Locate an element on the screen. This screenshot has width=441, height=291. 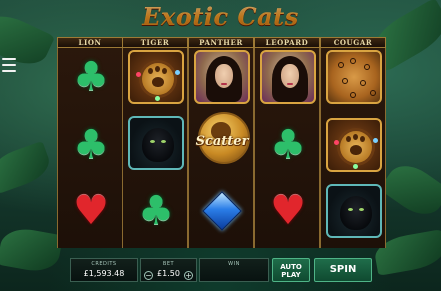
autoplay-label-line2: PLAY is located at coordinates (291, 275).